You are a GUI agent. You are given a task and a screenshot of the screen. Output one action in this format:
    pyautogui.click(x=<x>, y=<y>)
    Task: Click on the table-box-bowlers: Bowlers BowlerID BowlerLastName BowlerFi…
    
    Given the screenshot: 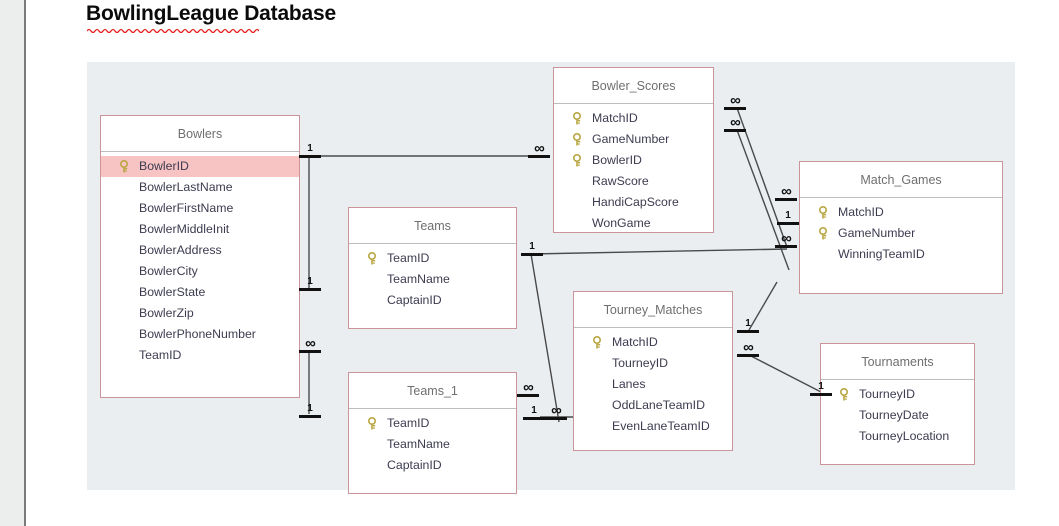 What is the action you would take?
    pyautogui.click(x=200, y=256)
    